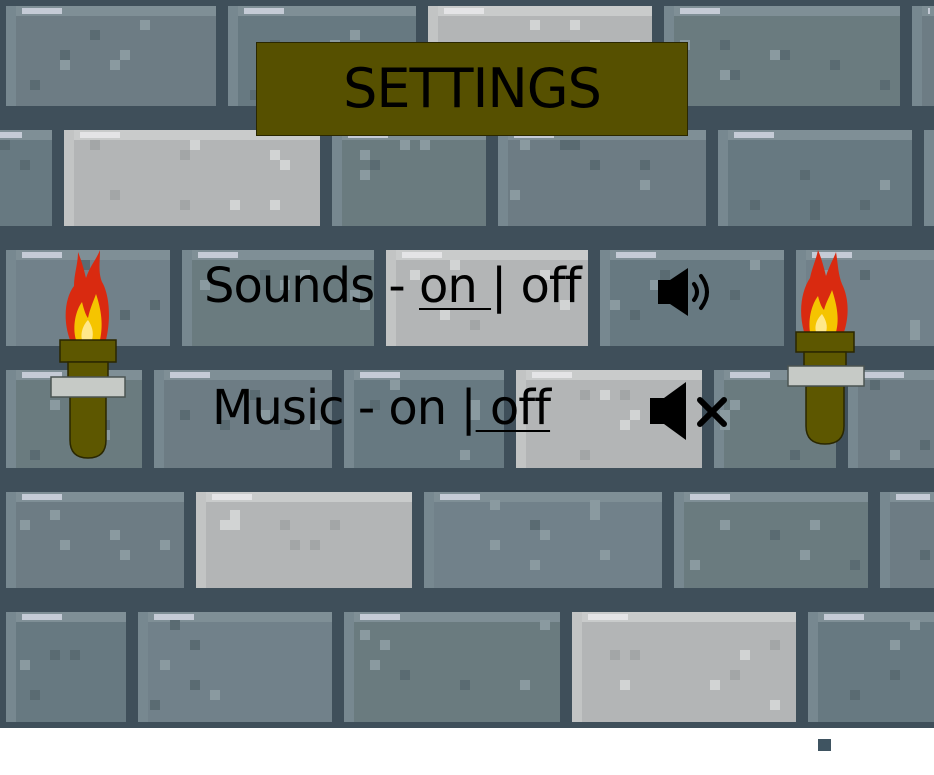 Image resolution: width=934 pixels, height=775 pixels. I want to click on sounds-dash: -, so click(396, 286).